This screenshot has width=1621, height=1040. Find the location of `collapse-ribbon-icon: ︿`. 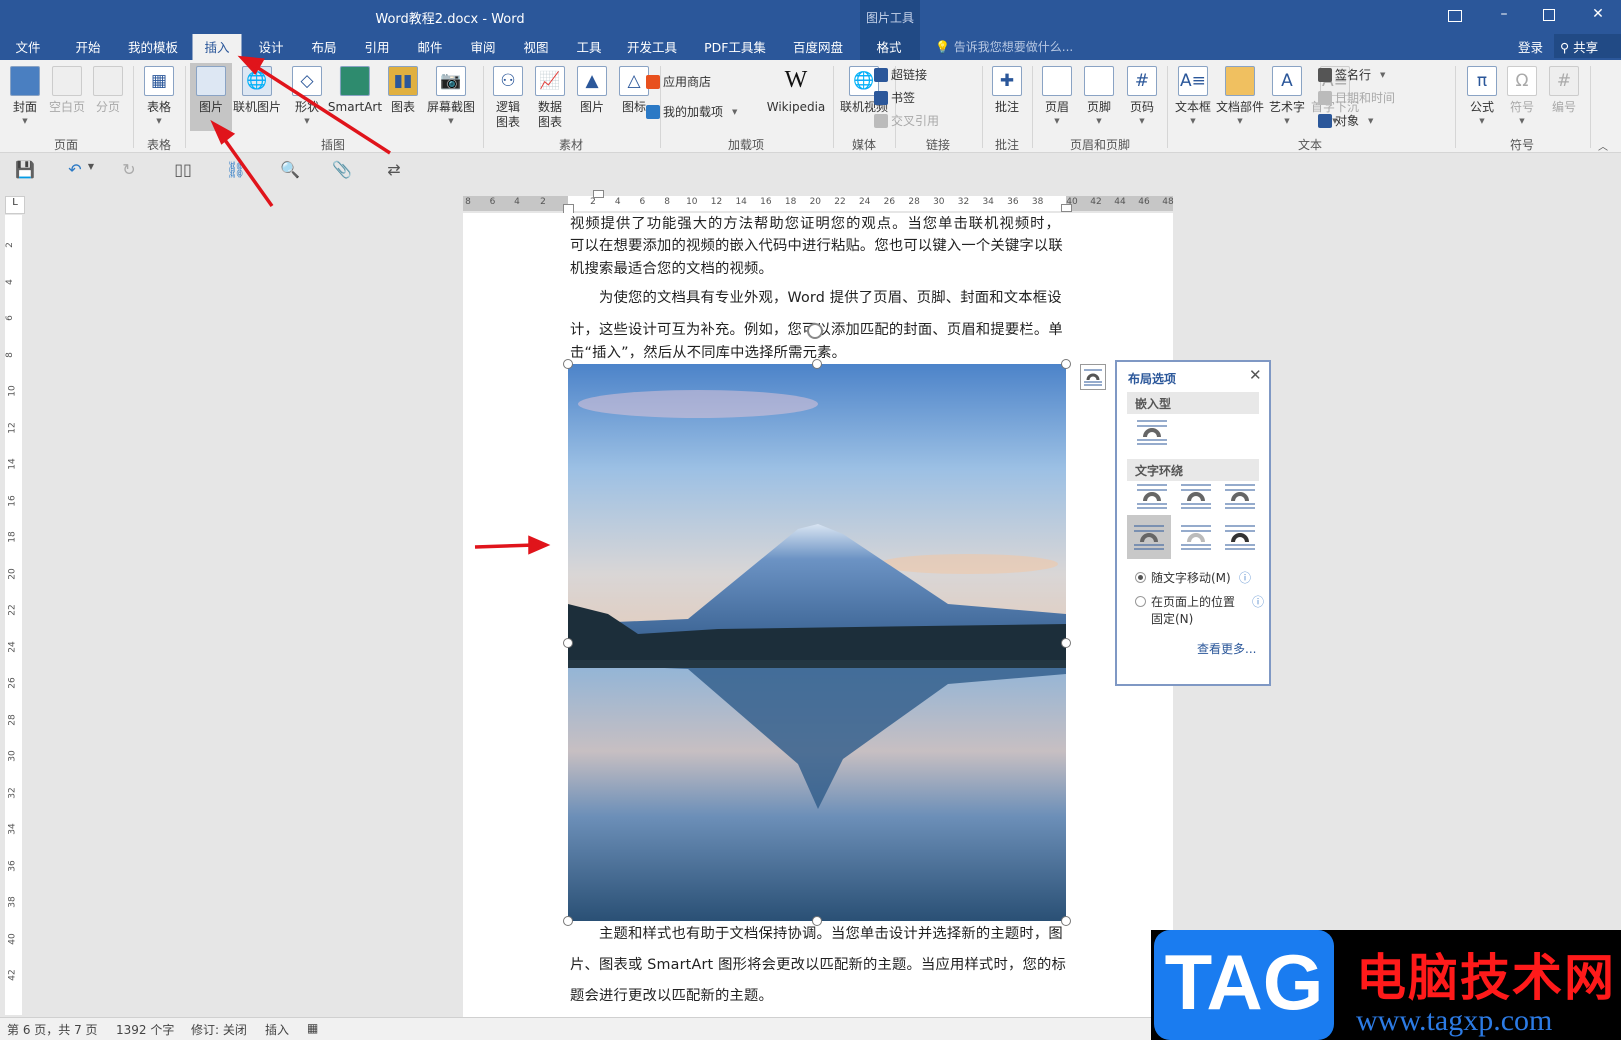

collapse-ribbon-icon: ︿ is located at coordinates (1603, 145).